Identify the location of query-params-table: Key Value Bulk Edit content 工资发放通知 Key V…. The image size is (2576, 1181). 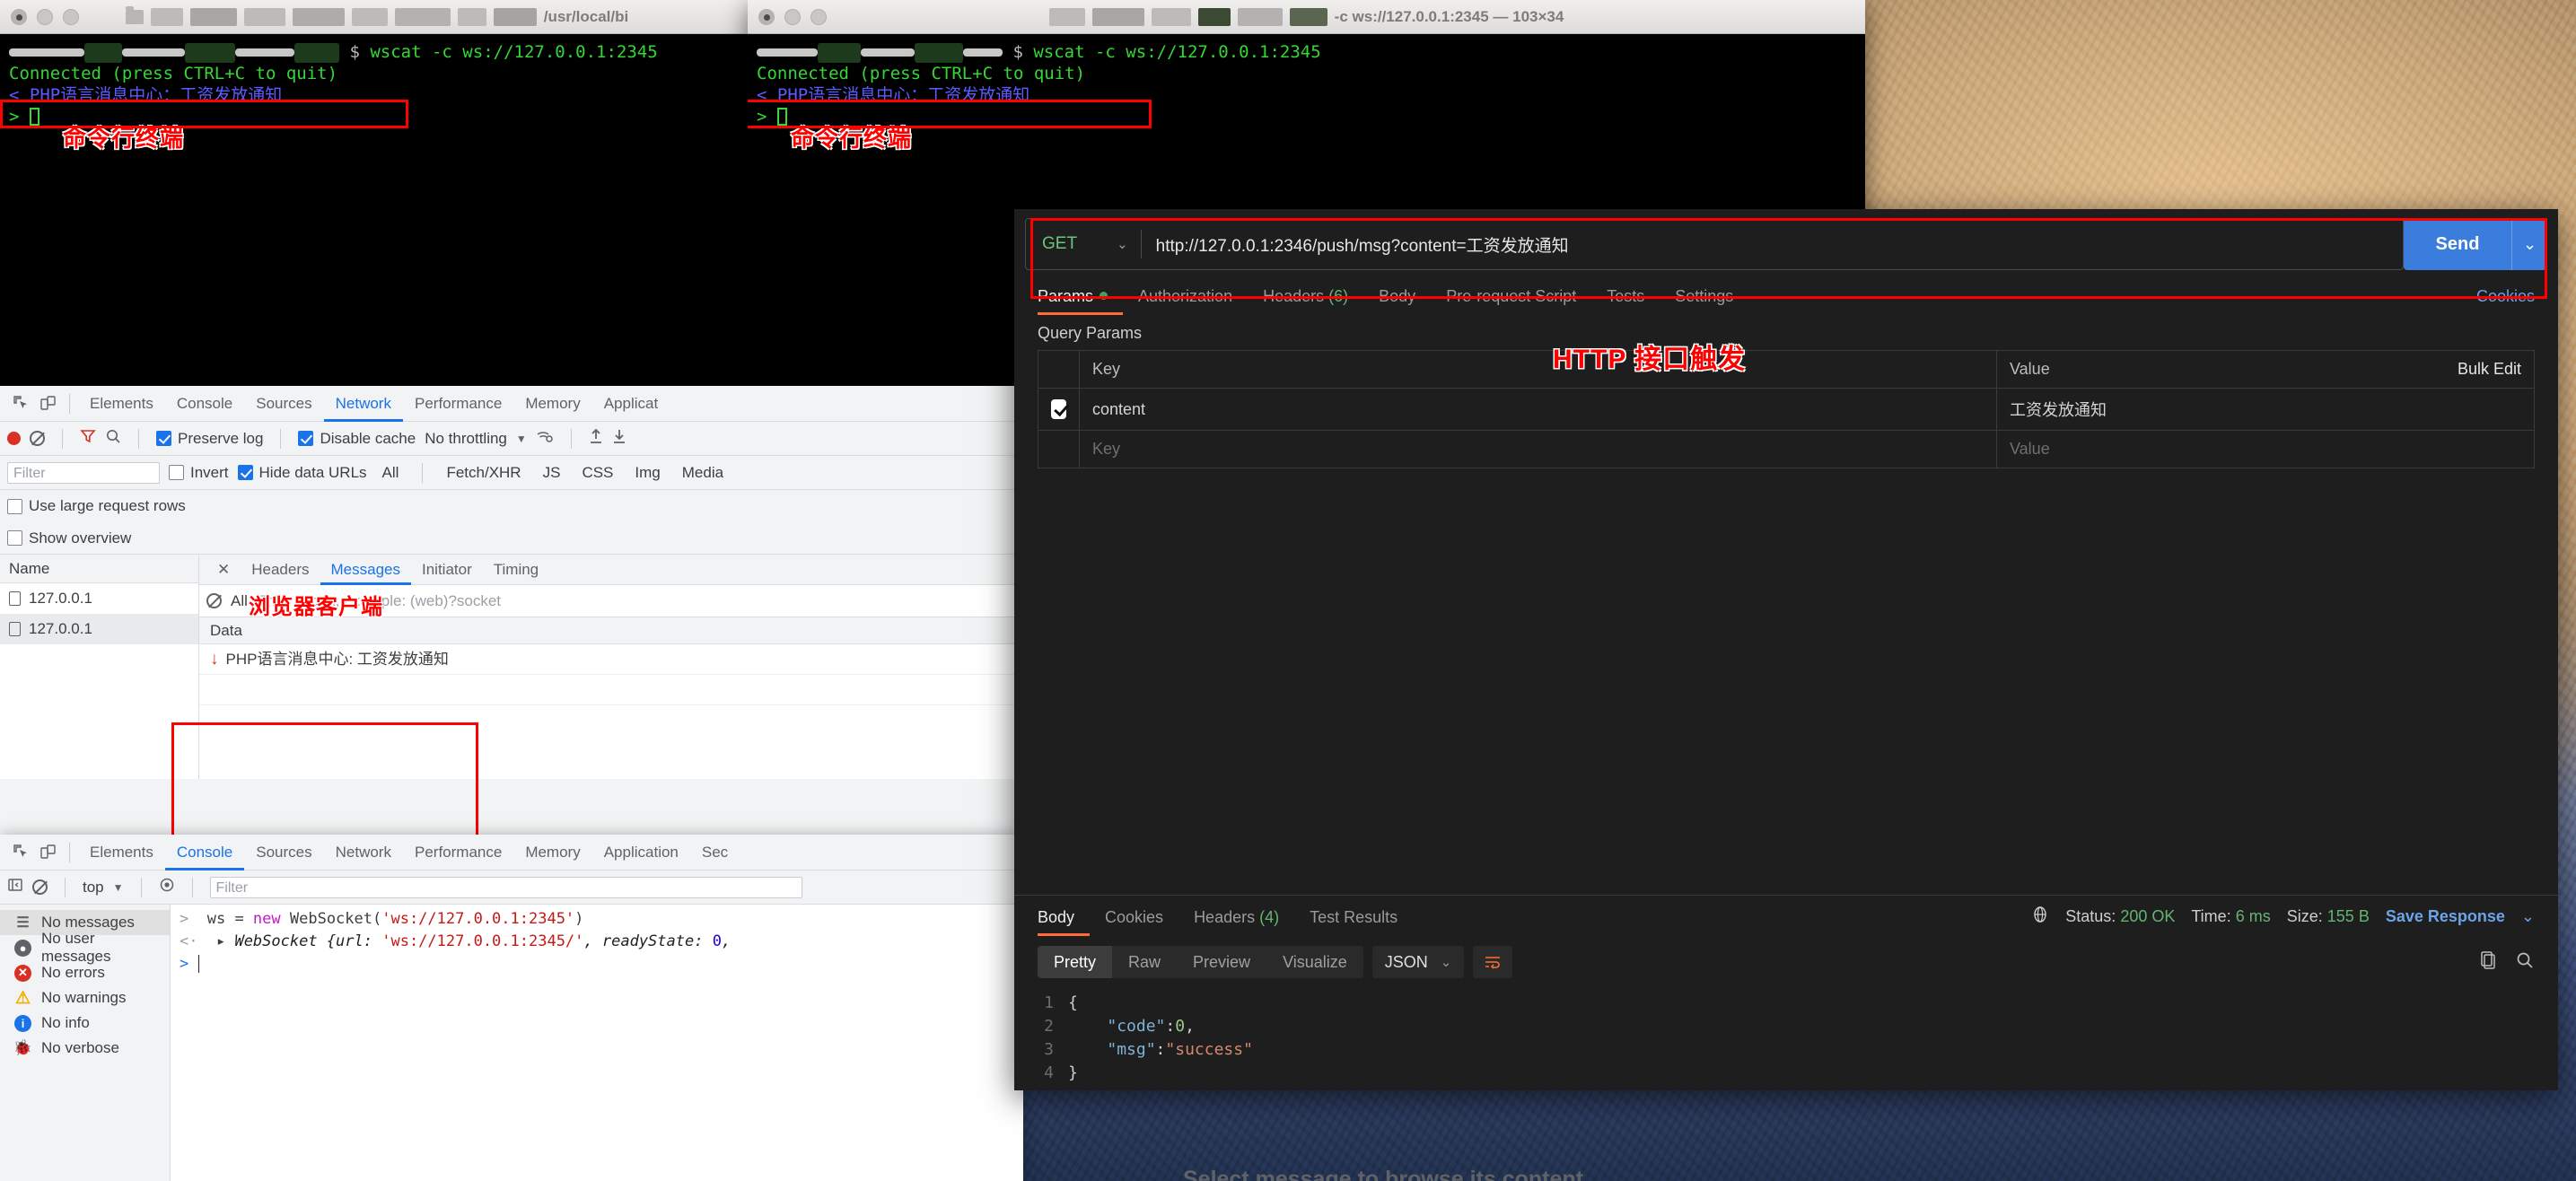
(1786, 409).